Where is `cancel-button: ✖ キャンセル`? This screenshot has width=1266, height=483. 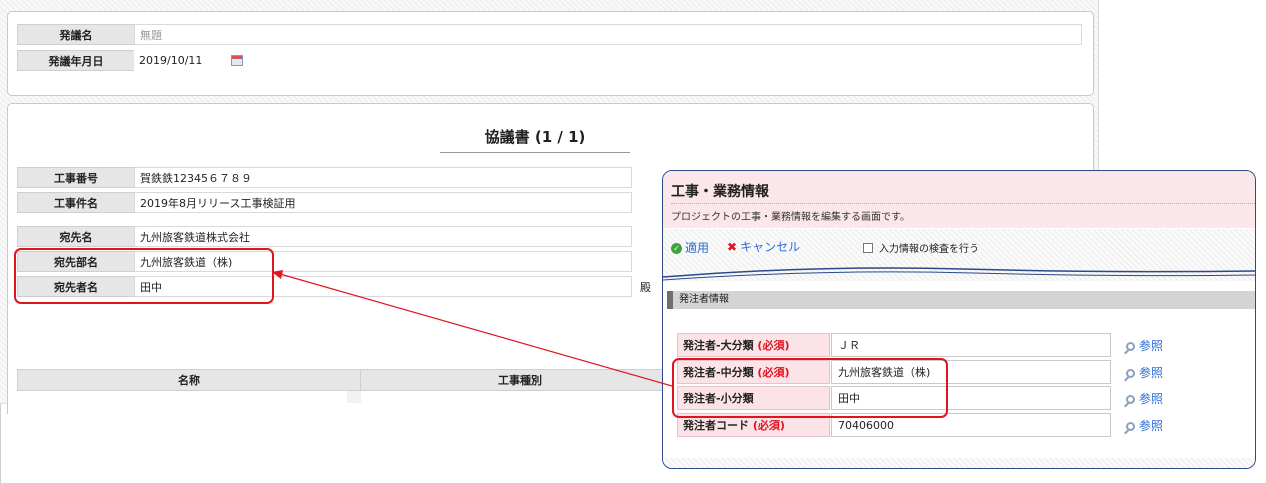 cancel-button: ✖ キャンセル is located at coordinates (763, 246).